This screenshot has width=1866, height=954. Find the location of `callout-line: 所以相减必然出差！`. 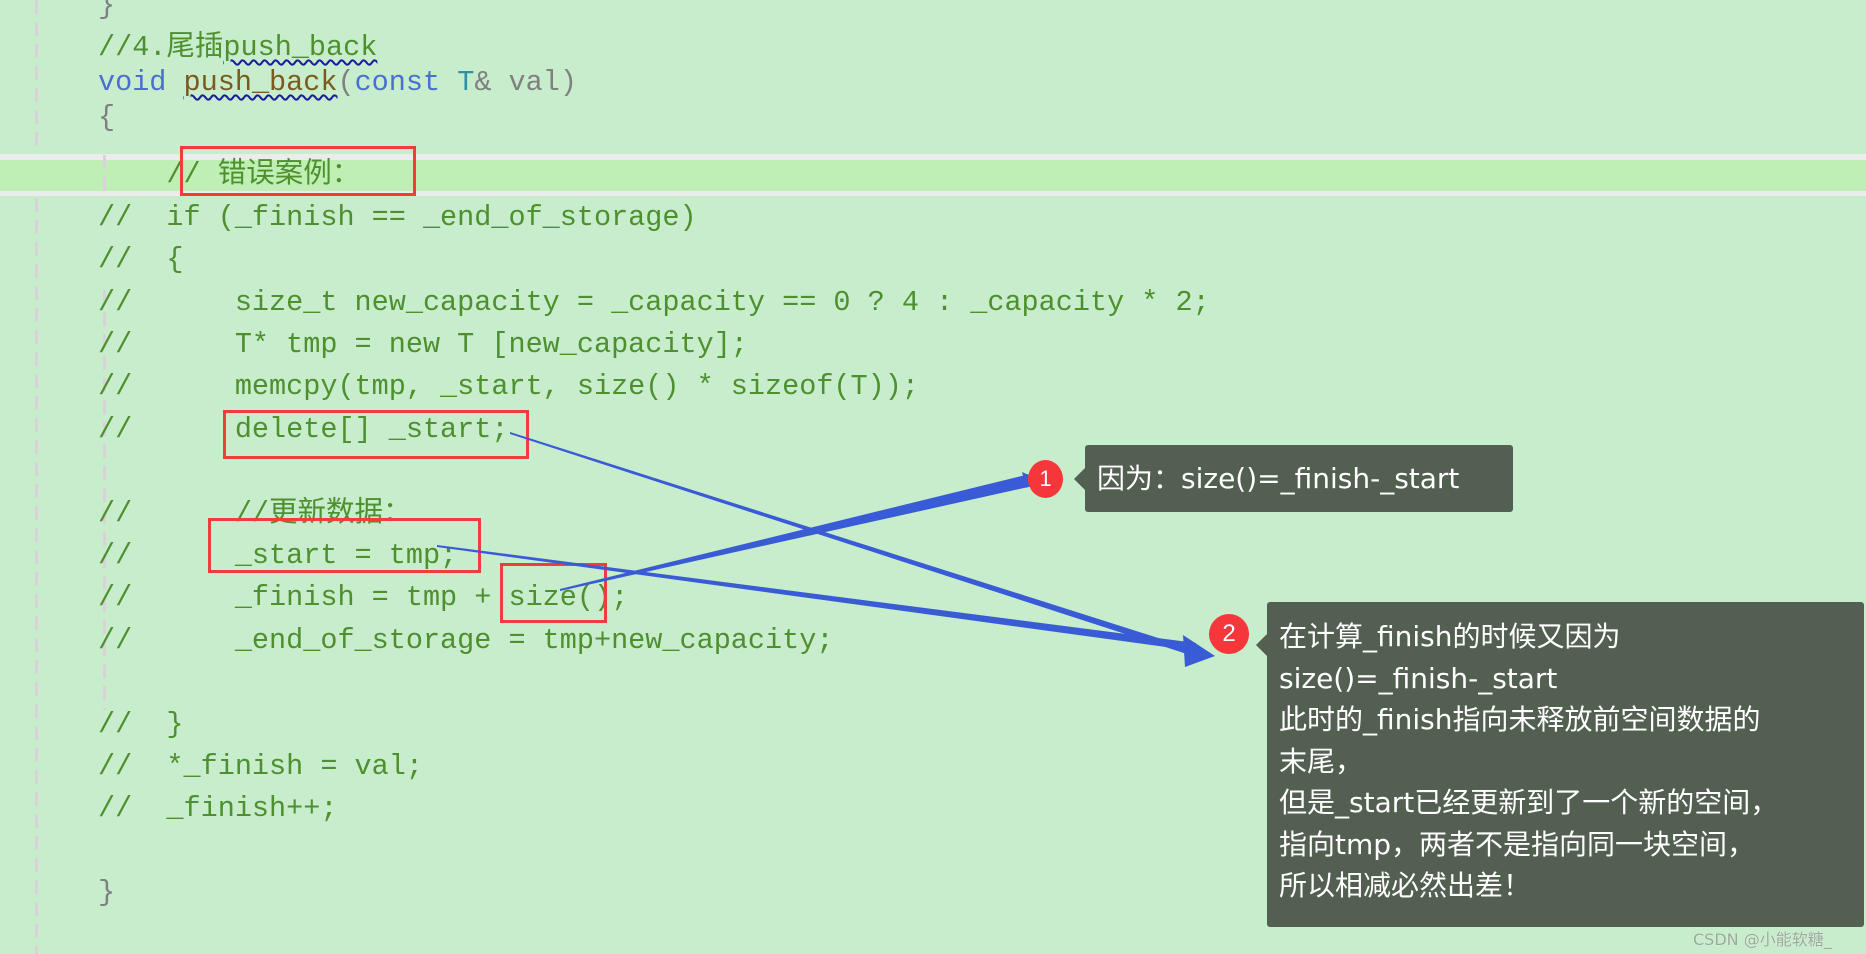

callout-line: 所以相减必然出差！ is located at coordinates (1405, 885).